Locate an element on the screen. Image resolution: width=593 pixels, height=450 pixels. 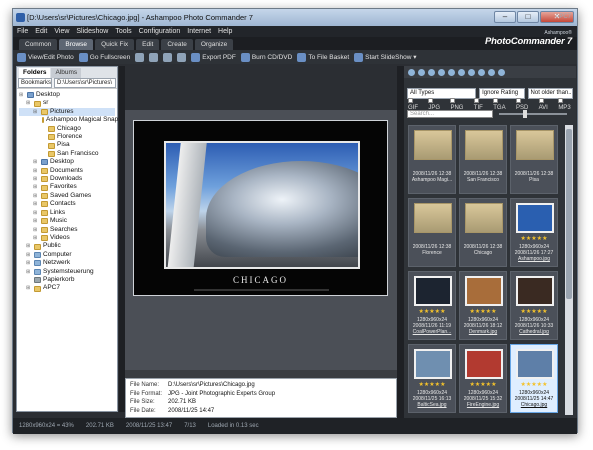
checkbox-avi: AVI is located at coordinates (546, 104).